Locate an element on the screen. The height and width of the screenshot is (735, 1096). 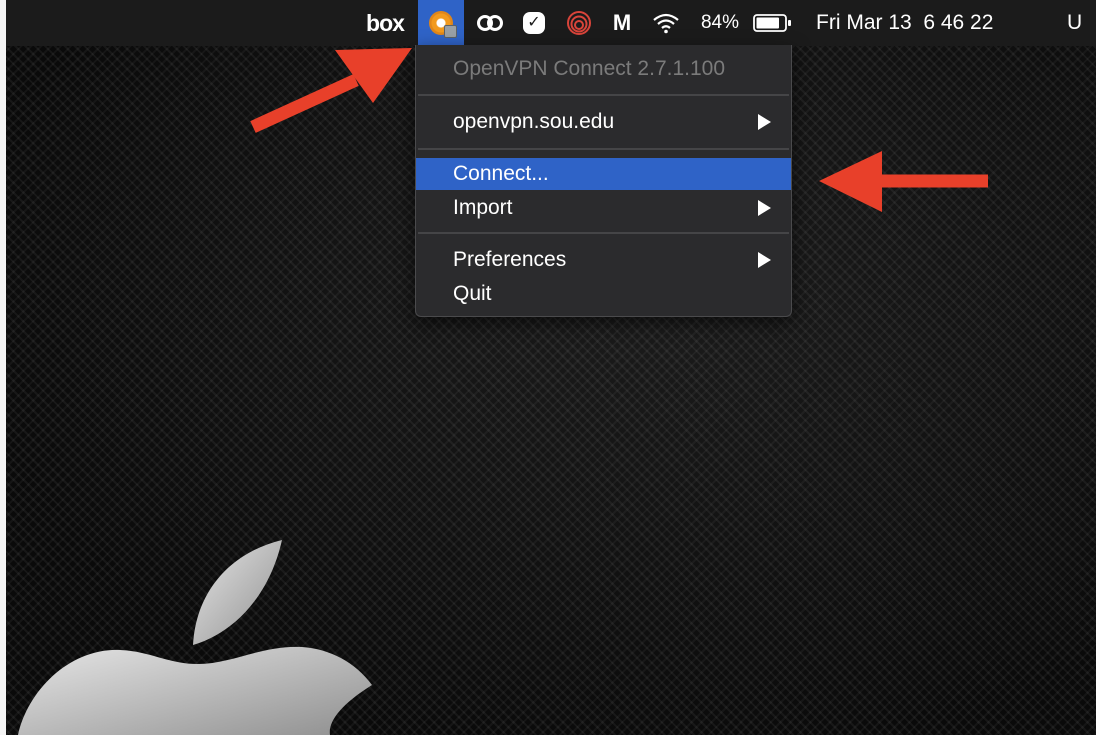
arrow-to-openvpn-icon is located at coordinates (331, 90).